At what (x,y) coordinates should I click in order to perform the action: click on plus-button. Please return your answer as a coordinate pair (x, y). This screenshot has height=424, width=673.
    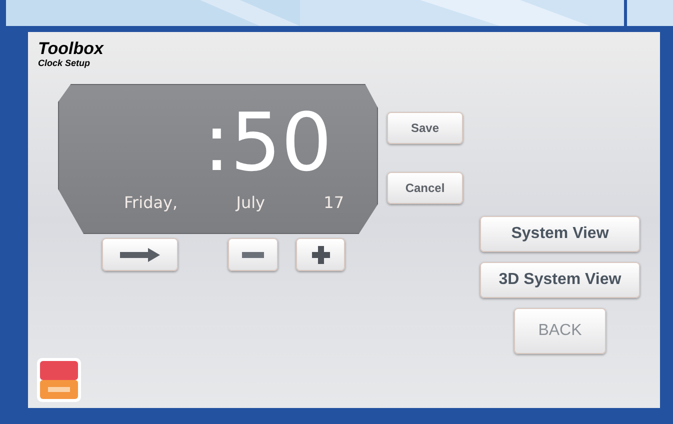
    Looking at the image, I should click on (320, 254).